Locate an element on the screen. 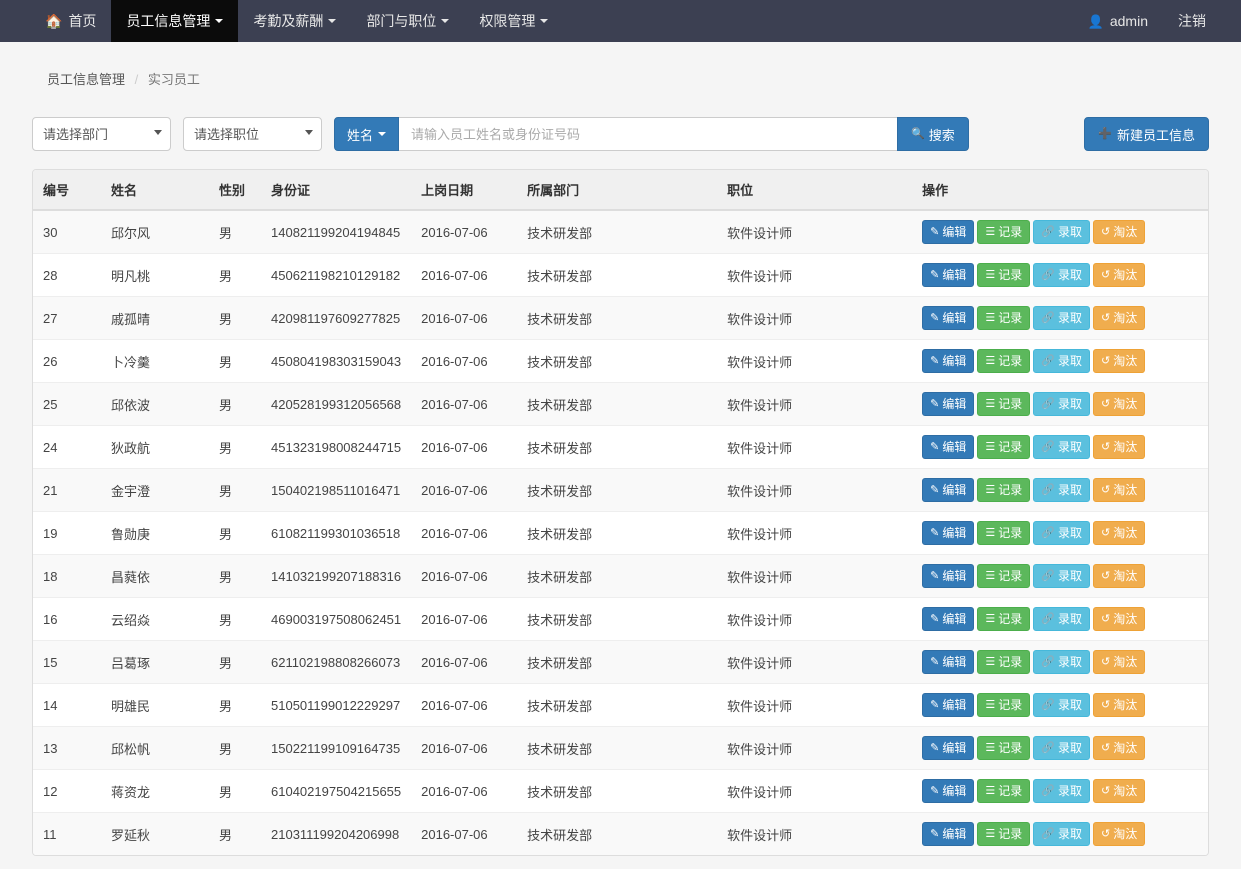 The width and height of the screenshot is (1241, 869). nav-item-user: 👤 admin is located at coordinates (1118, 21).